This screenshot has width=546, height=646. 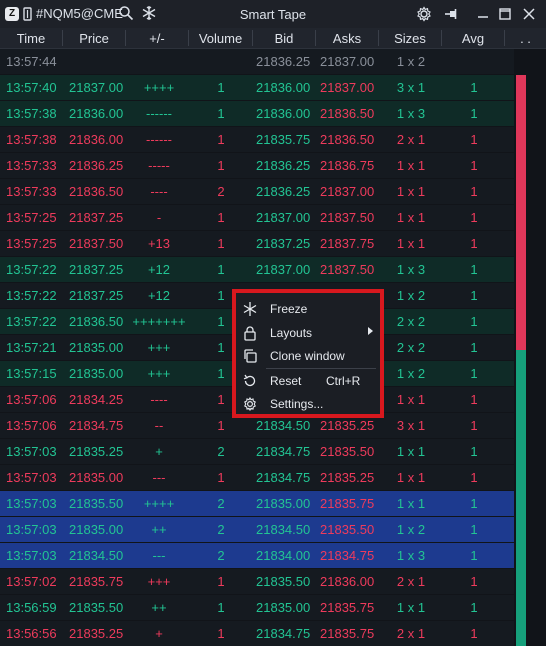 What do you see at coordinates (96, 269) in the screenshot?
I see `cell-price: 21837.25` at bounding box center [96, 269].